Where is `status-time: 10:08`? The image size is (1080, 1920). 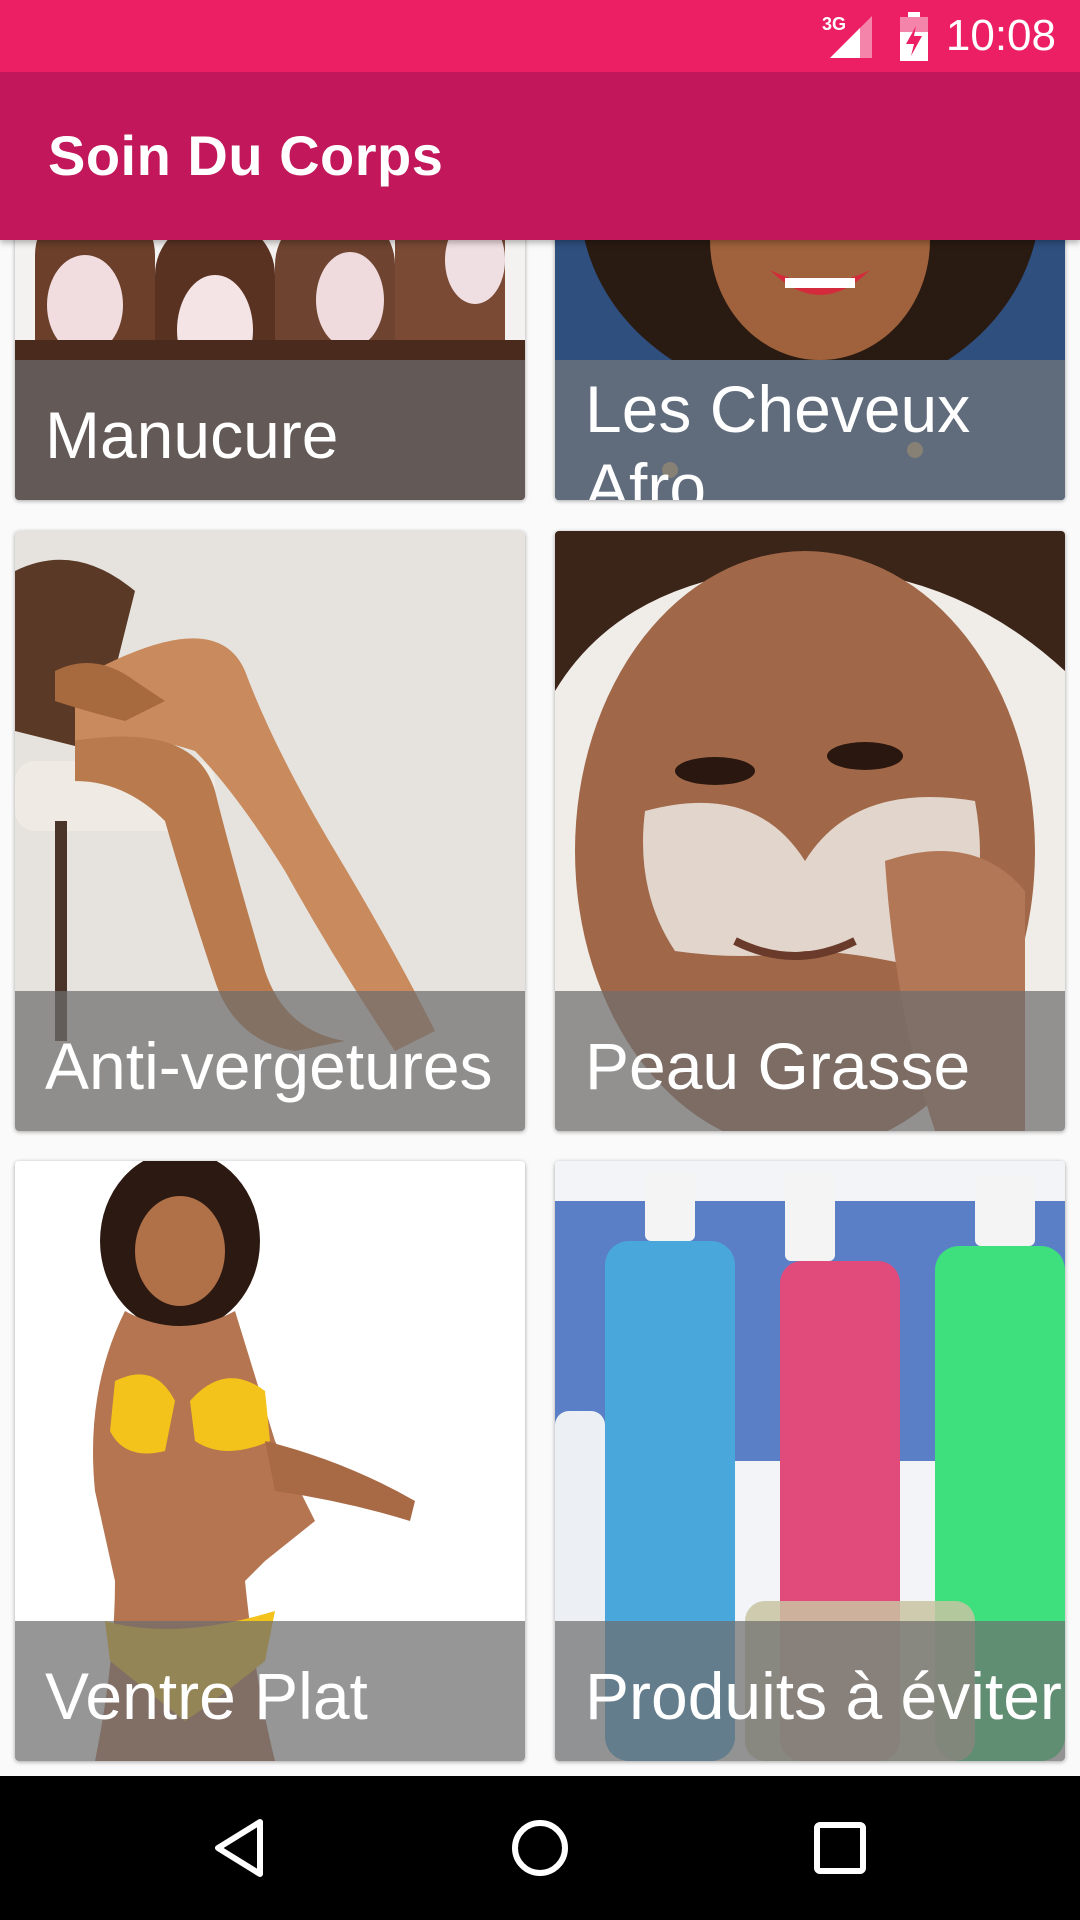
status-time: 10:08 is located at coordinates (1000, 35).